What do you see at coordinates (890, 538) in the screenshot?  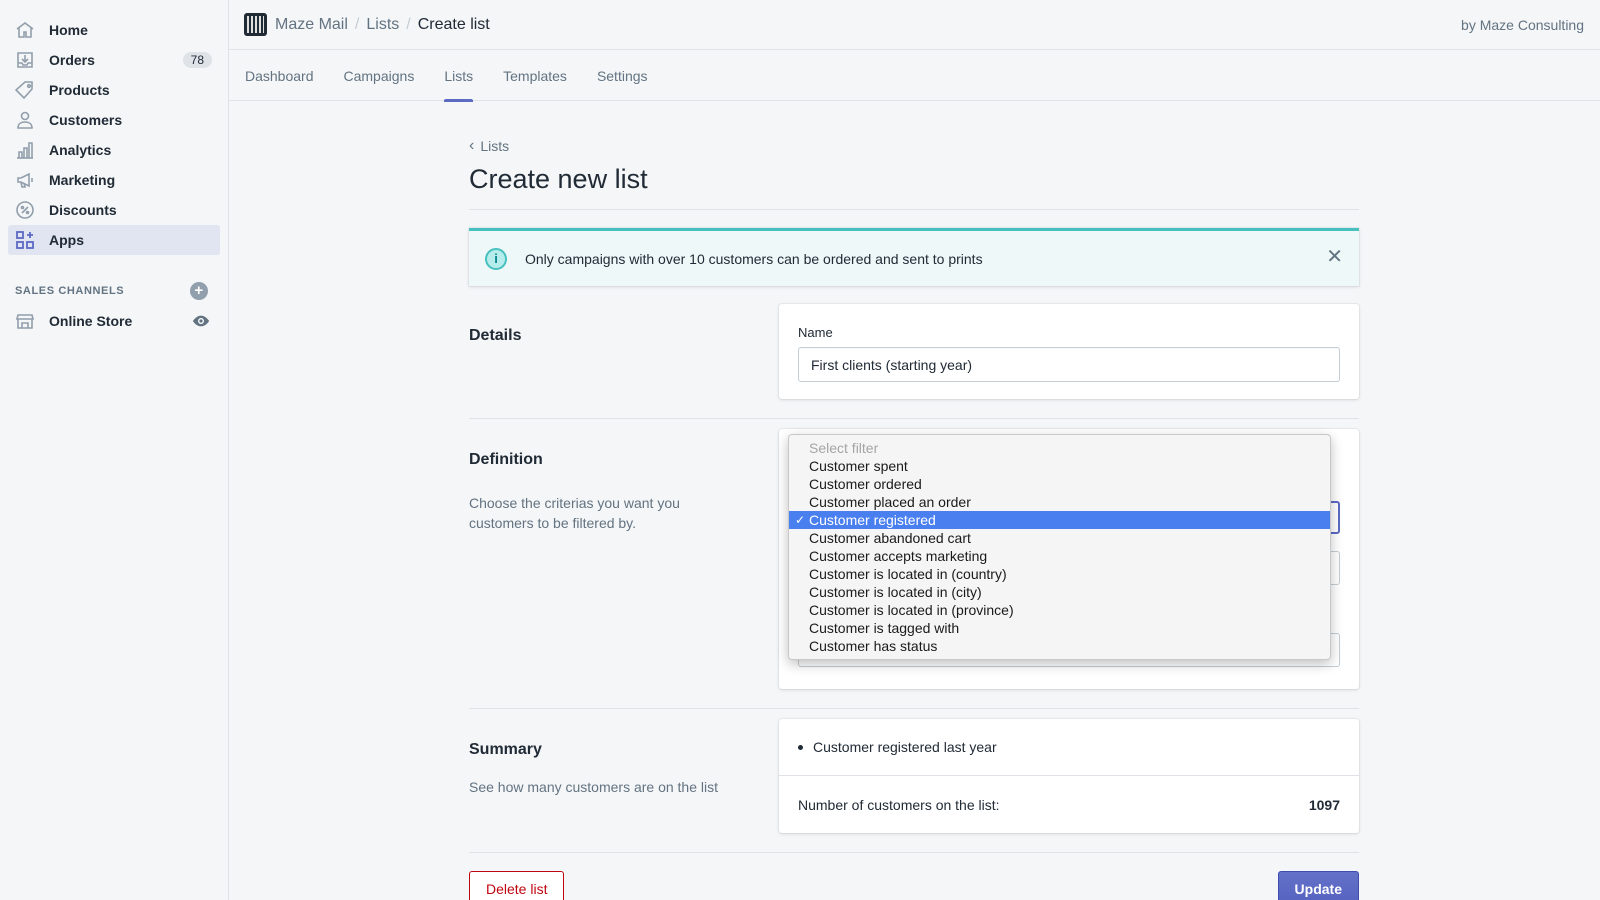 I see `filter-option-label: Customer abandoned cart` at bounding box center [890, 538].